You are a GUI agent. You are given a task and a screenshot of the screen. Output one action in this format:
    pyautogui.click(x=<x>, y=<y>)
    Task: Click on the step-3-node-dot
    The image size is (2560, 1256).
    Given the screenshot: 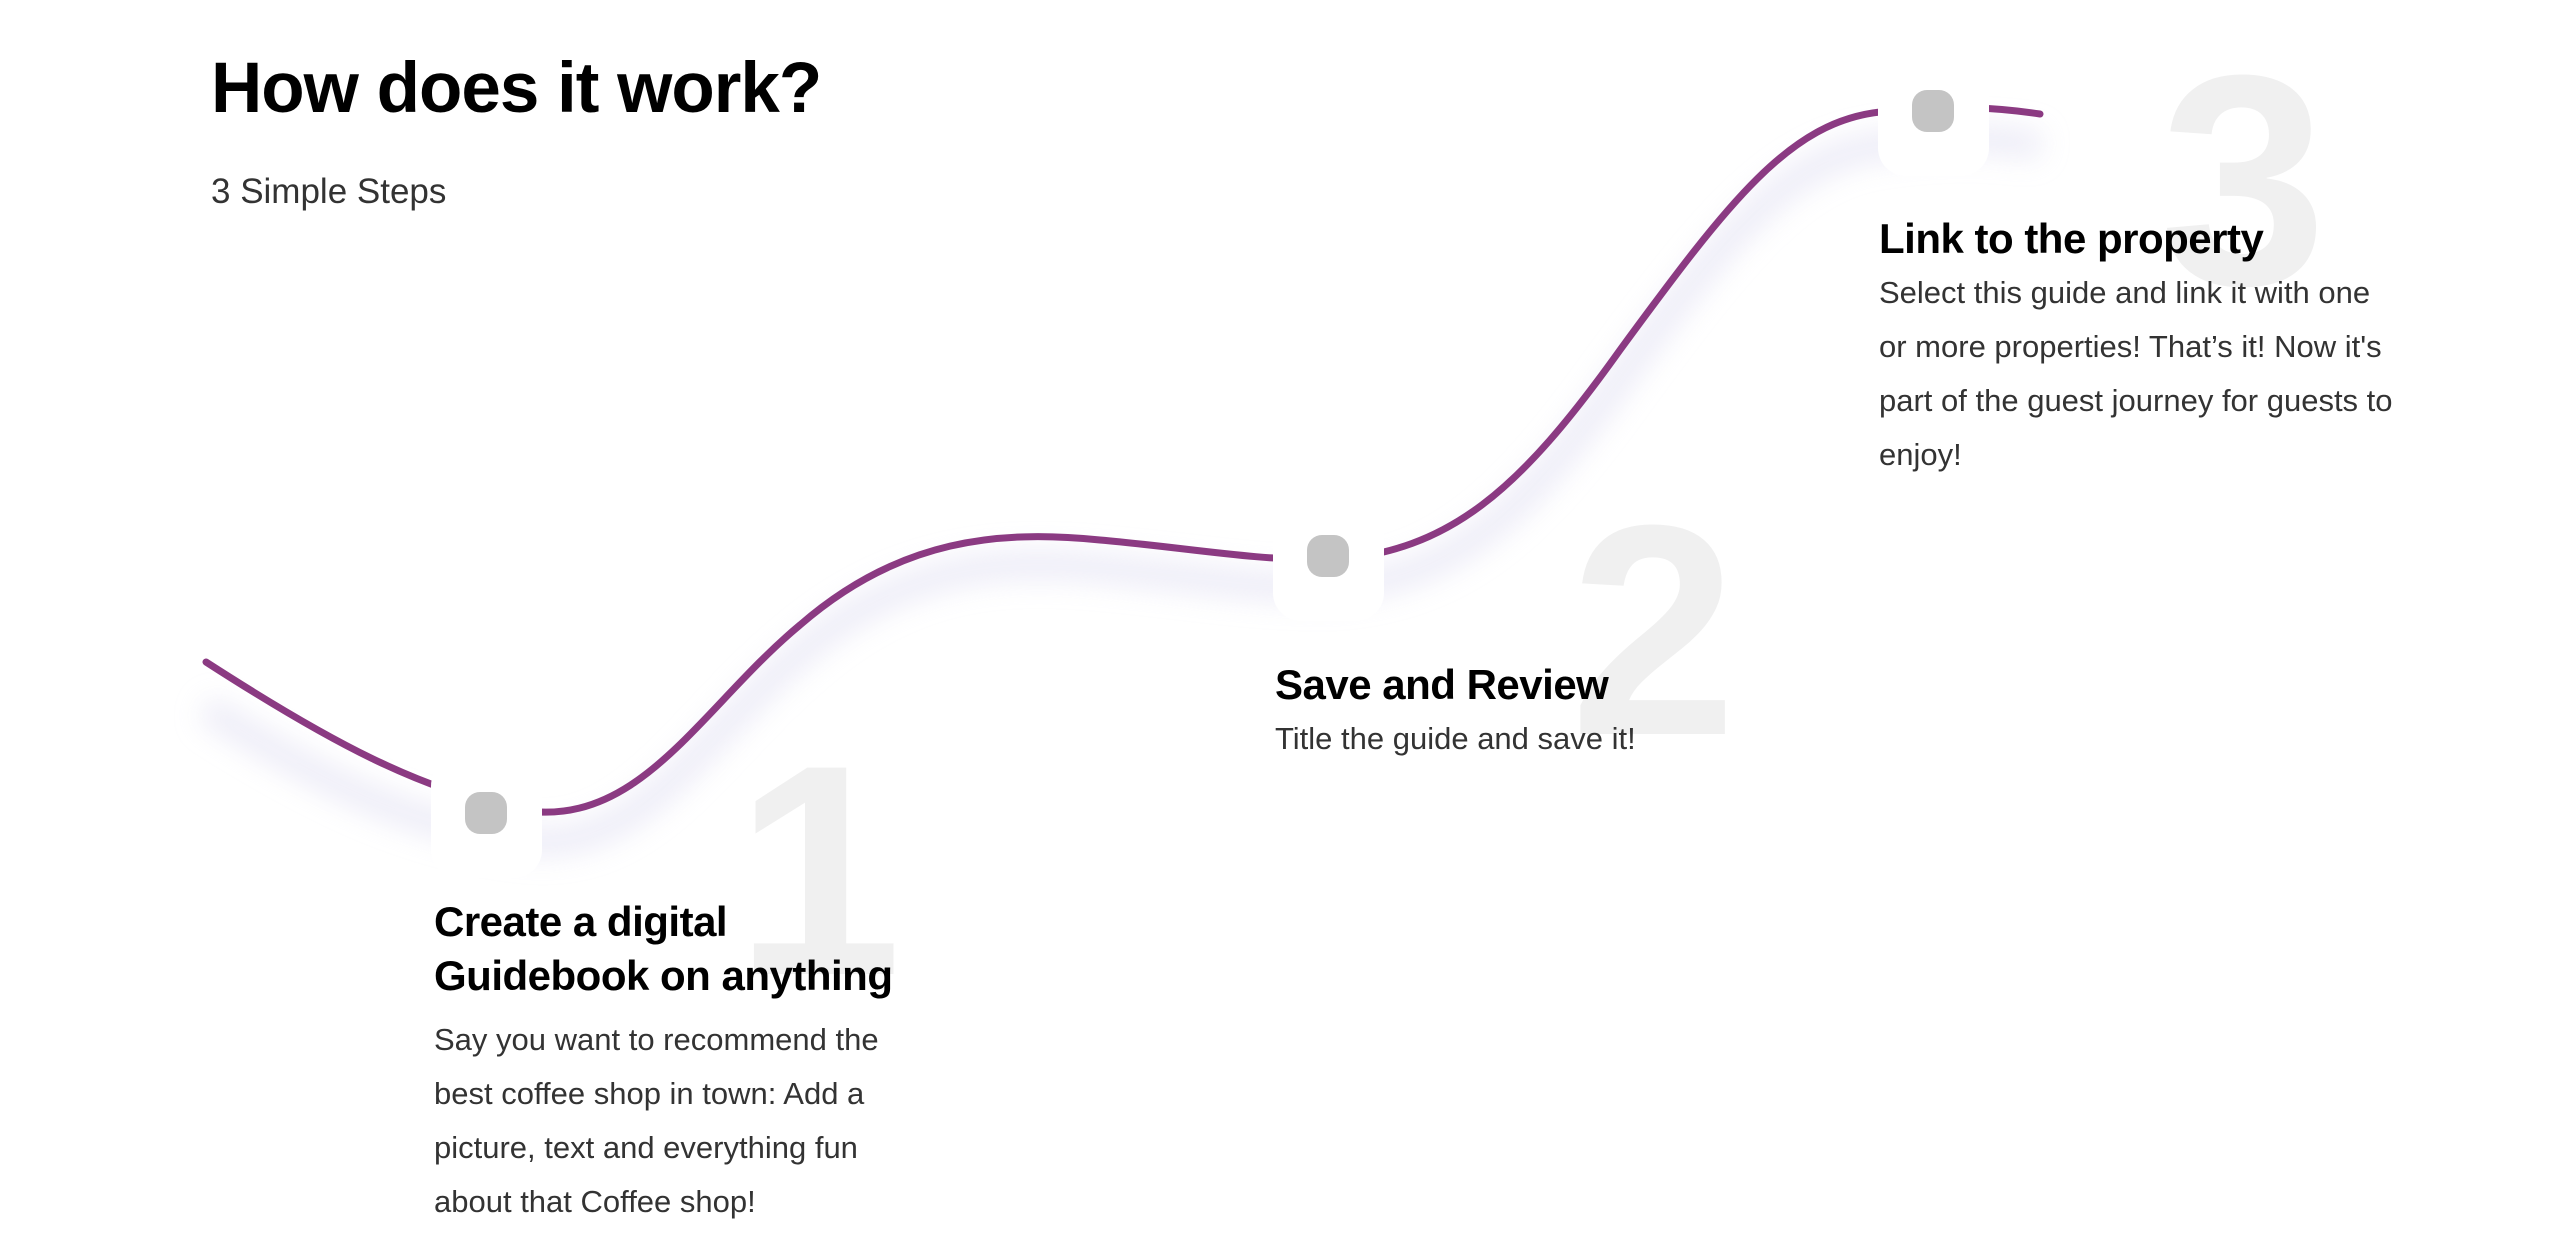 What is the action you would take?
    pyautogui.click(x=1933, y=111)
    